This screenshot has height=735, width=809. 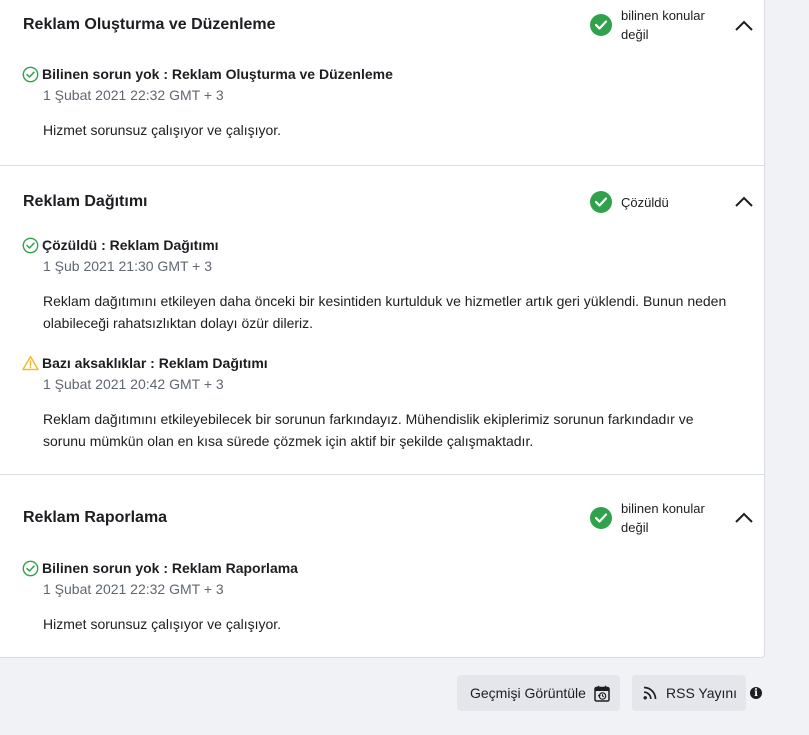 I want to click on incident-title: Bilinen sorun yok : Reklam Raporlama, so click(x=170, y=568).